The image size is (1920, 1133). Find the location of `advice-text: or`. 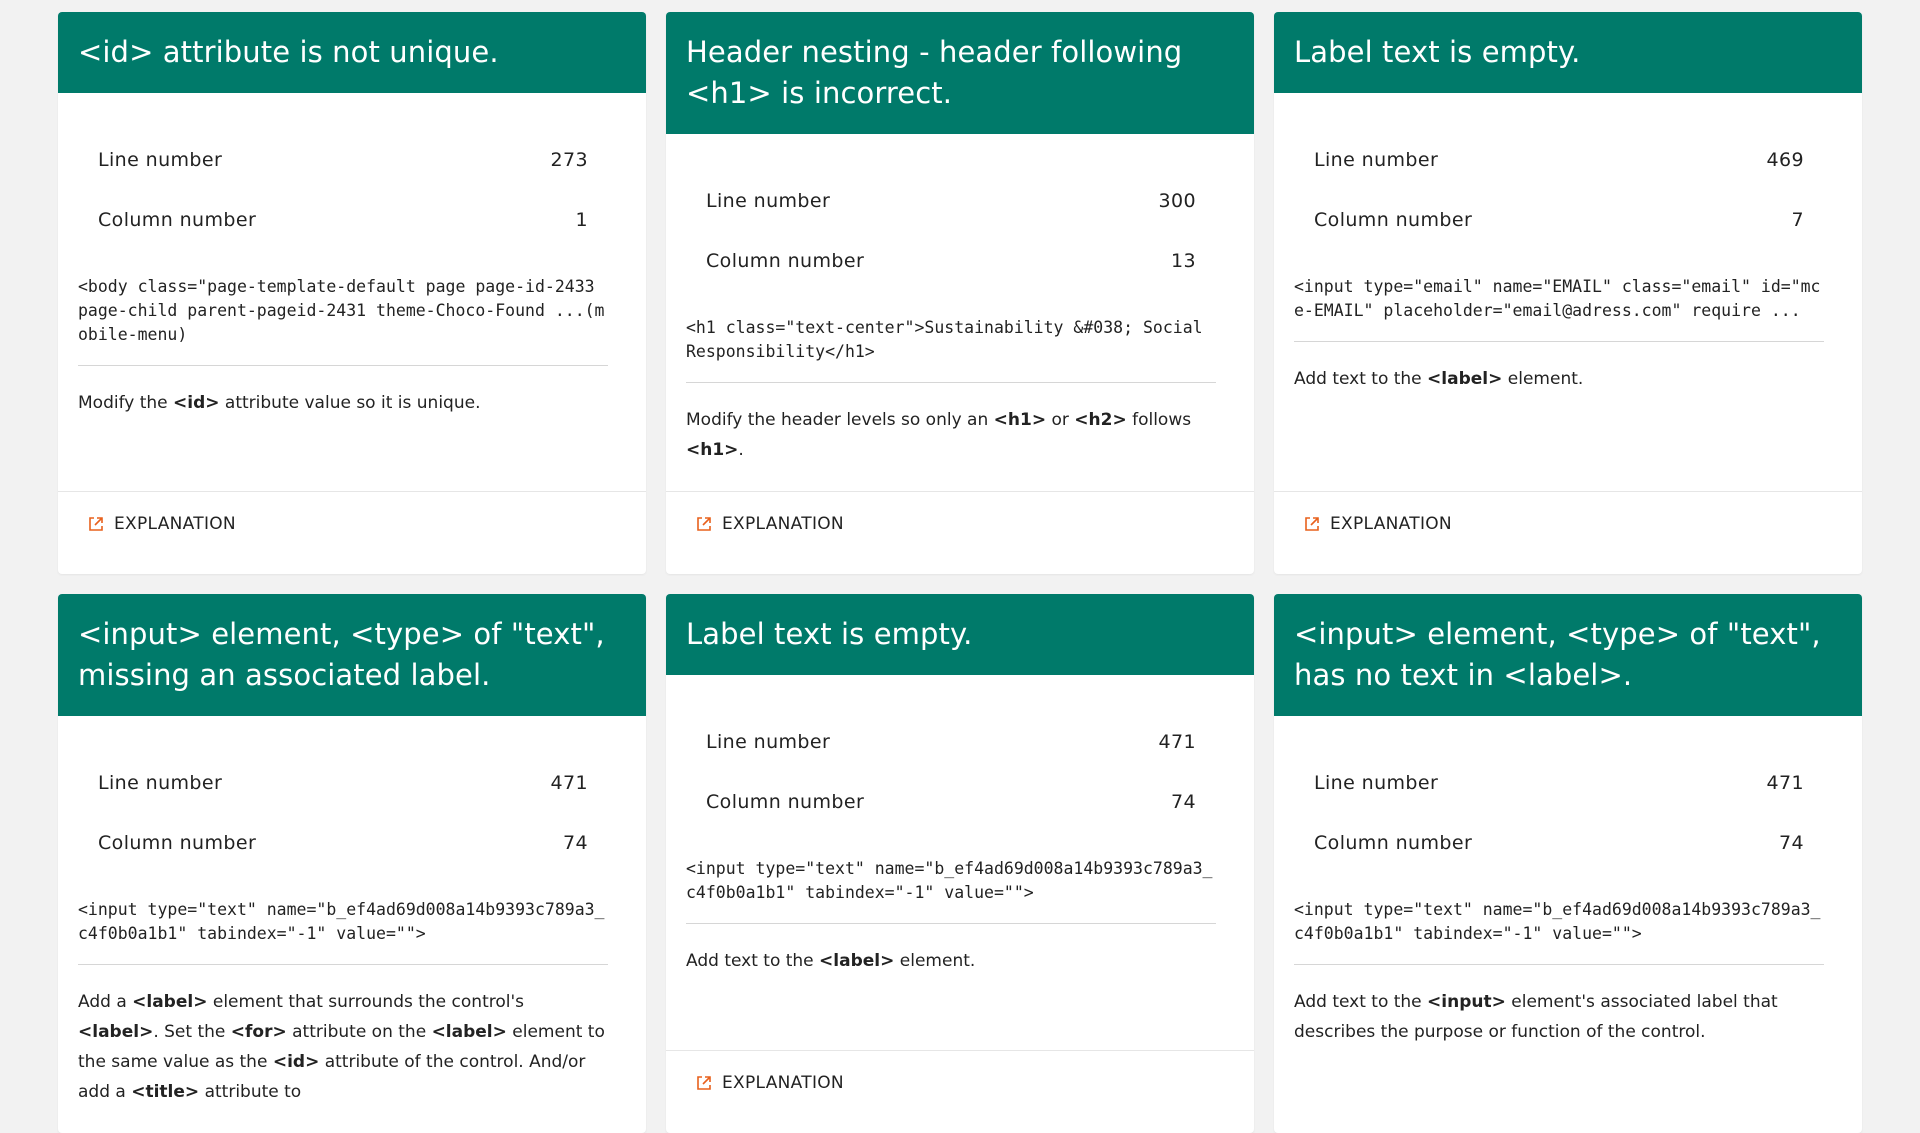

advice-text: or is located at coordinates (1060, 420).